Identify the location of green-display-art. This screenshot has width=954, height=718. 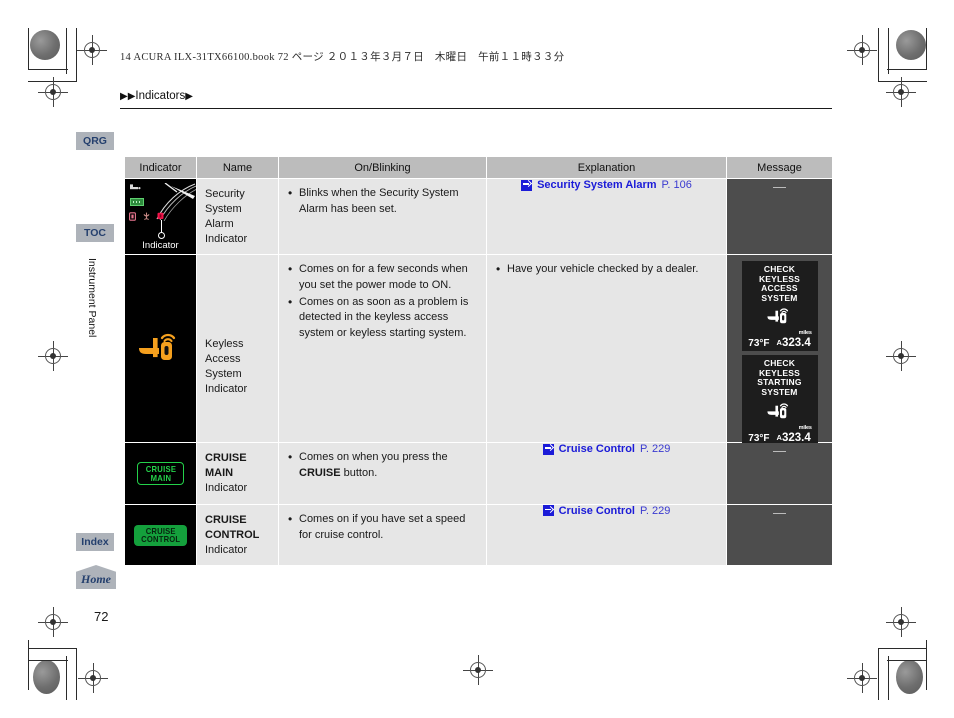
(137, 202).